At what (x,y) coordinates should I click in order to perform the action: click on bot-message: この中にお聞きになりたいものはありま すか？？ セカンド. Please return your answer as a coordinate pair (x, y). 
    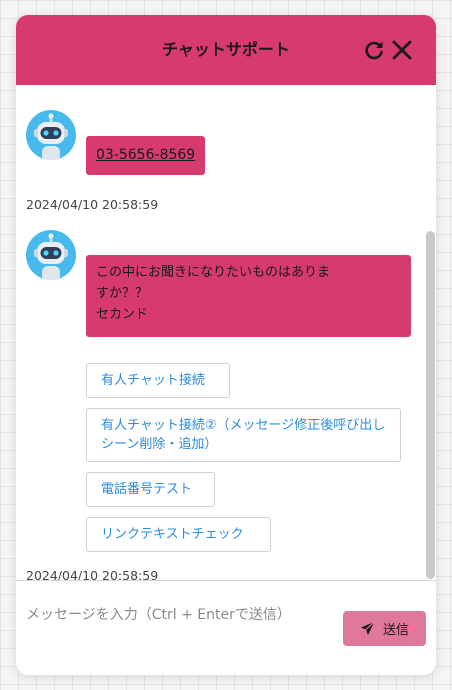
    Looking at the image, I should click on (248, 296).